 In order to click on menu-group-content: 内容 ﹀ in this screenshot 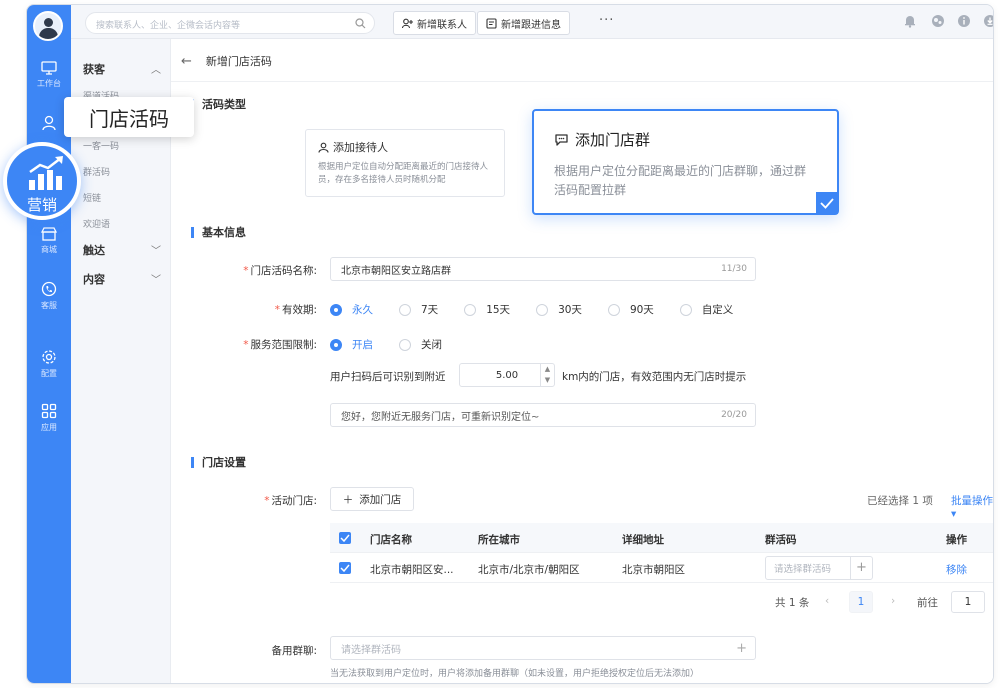, I will do `click(122, 279)`.